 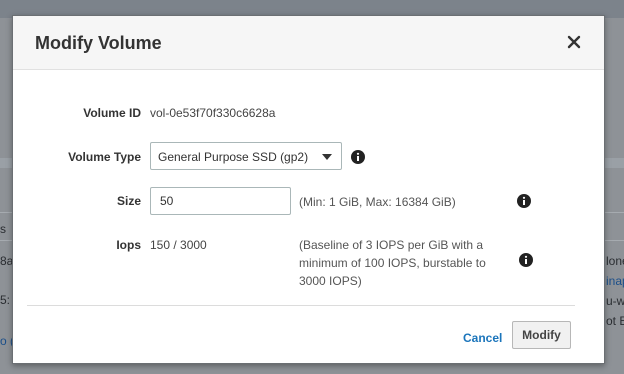 I want to click on iops-hint-line: (Baseline of 3 IOPS per GiB with a, so click(x=391, y=245).